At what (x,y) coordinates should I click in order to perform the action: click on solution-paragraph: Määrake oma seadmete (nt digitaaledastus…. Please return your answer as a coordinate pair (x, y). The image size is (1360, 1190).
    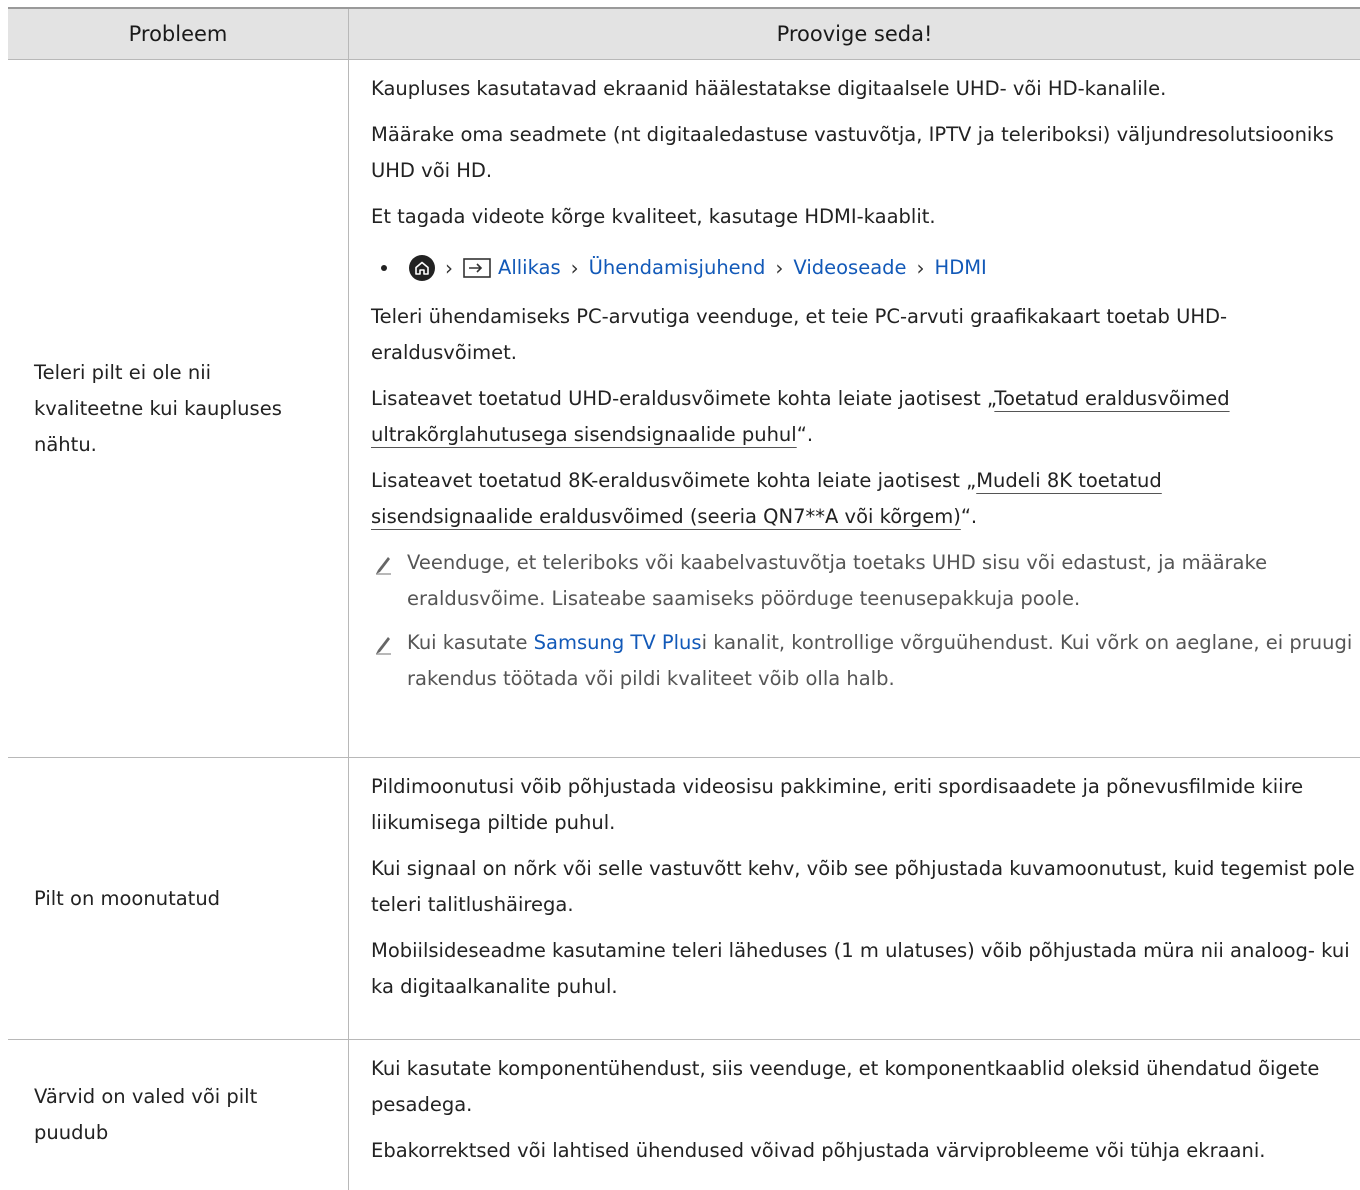
    Looking at the image, I should click on (852, 152).